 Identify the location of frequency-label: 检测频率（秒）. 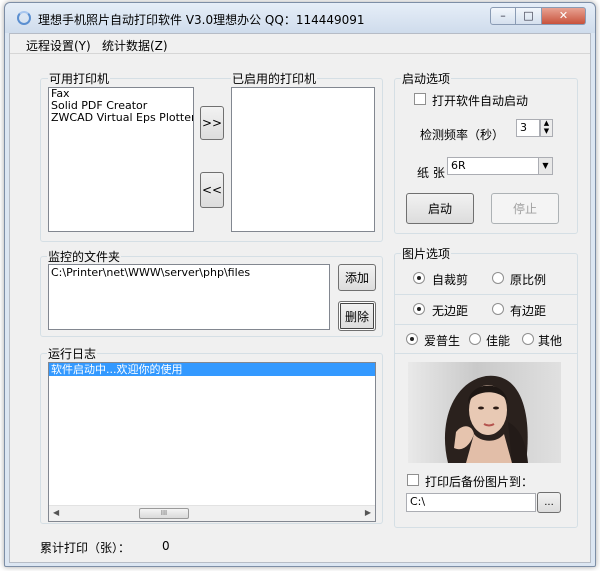
(462, 135).